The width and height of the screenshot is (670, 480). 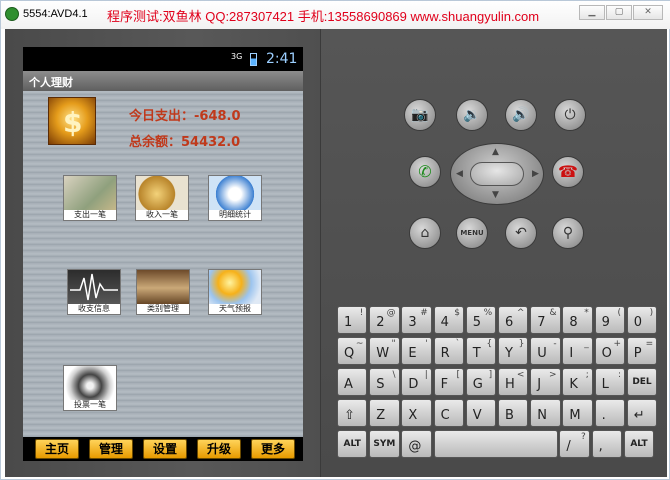 What do you see at coordinates (495, 152) in the screenshot?
I see `dpad-up-icon: ▲` at bounding box center [495, 152].